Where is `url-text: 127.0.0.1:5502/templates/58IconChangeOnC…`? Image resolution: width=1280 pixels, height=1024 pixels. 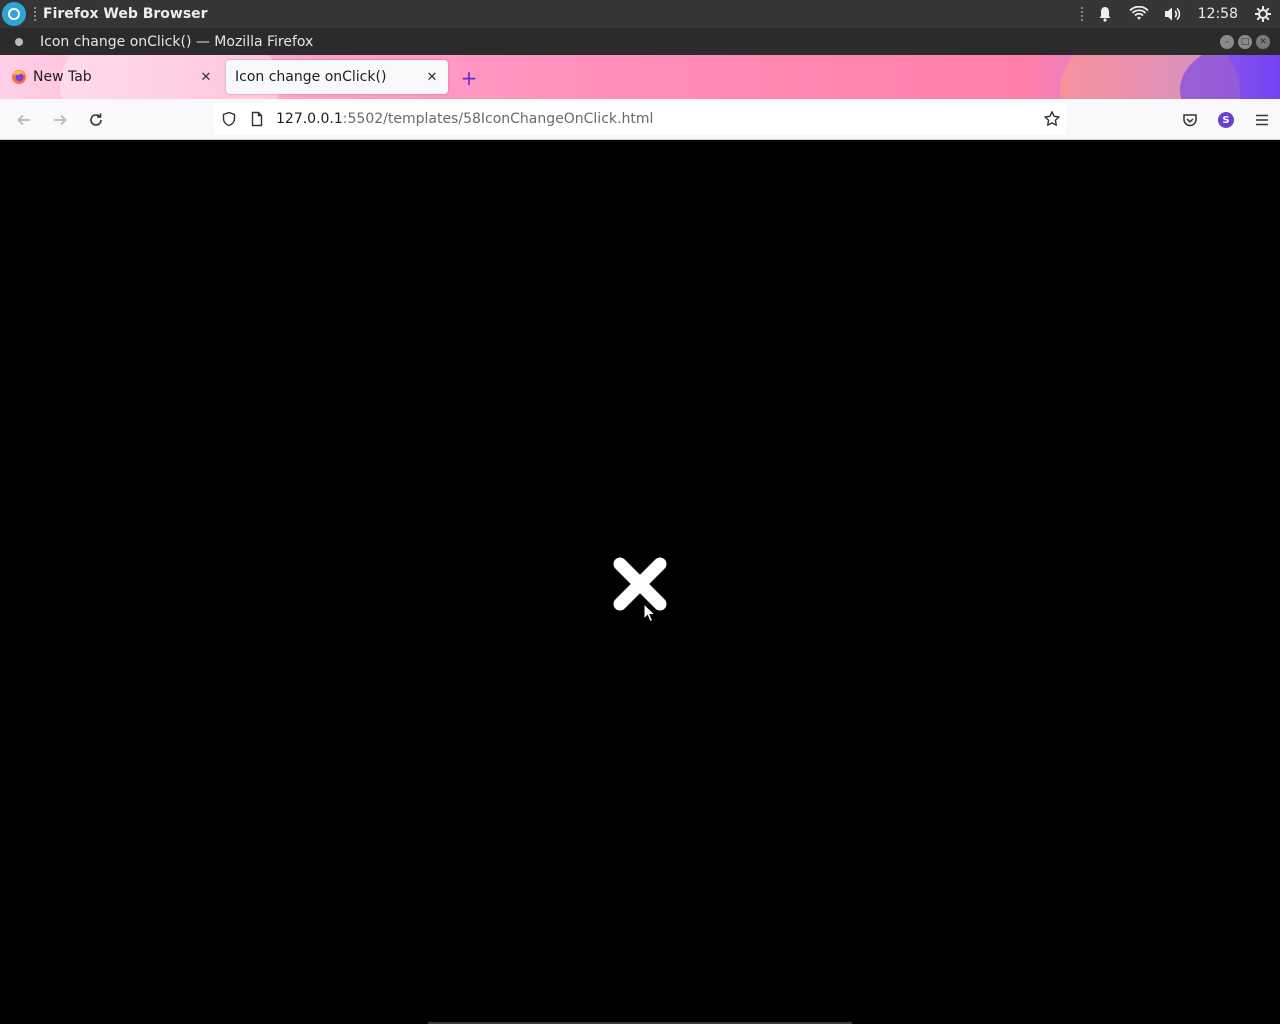 url-text: 127.0.0.1:5502/templates/58IconChangeOnC… is located at coordinates (464, 119).